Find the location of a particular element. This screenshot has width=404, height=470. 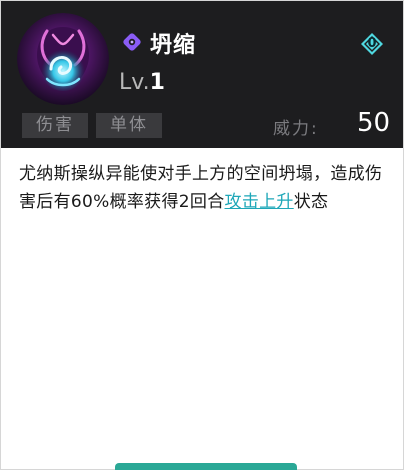

tag-damage: 伤害 is located at coordinates (55, 125).